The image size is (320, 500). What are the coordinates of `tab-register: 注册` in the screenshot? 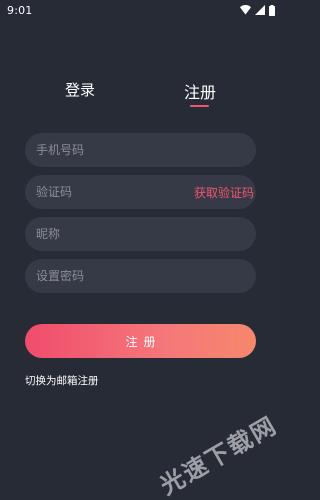 It's located at (200, 91).